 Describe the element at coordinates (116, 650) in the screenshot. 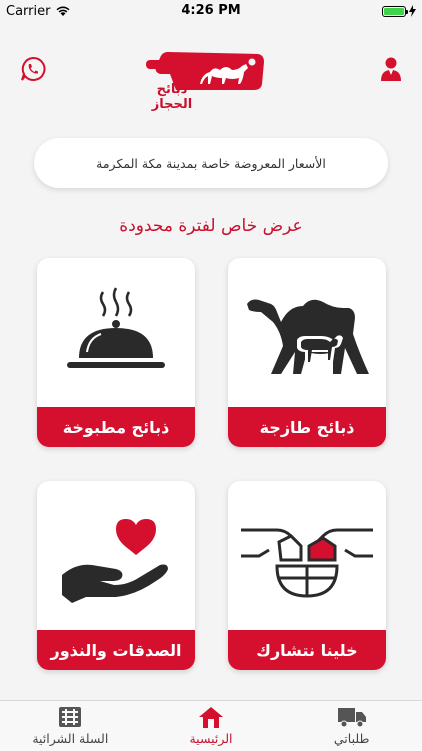

I see `card-label: الصدقات والنذور` at that location.